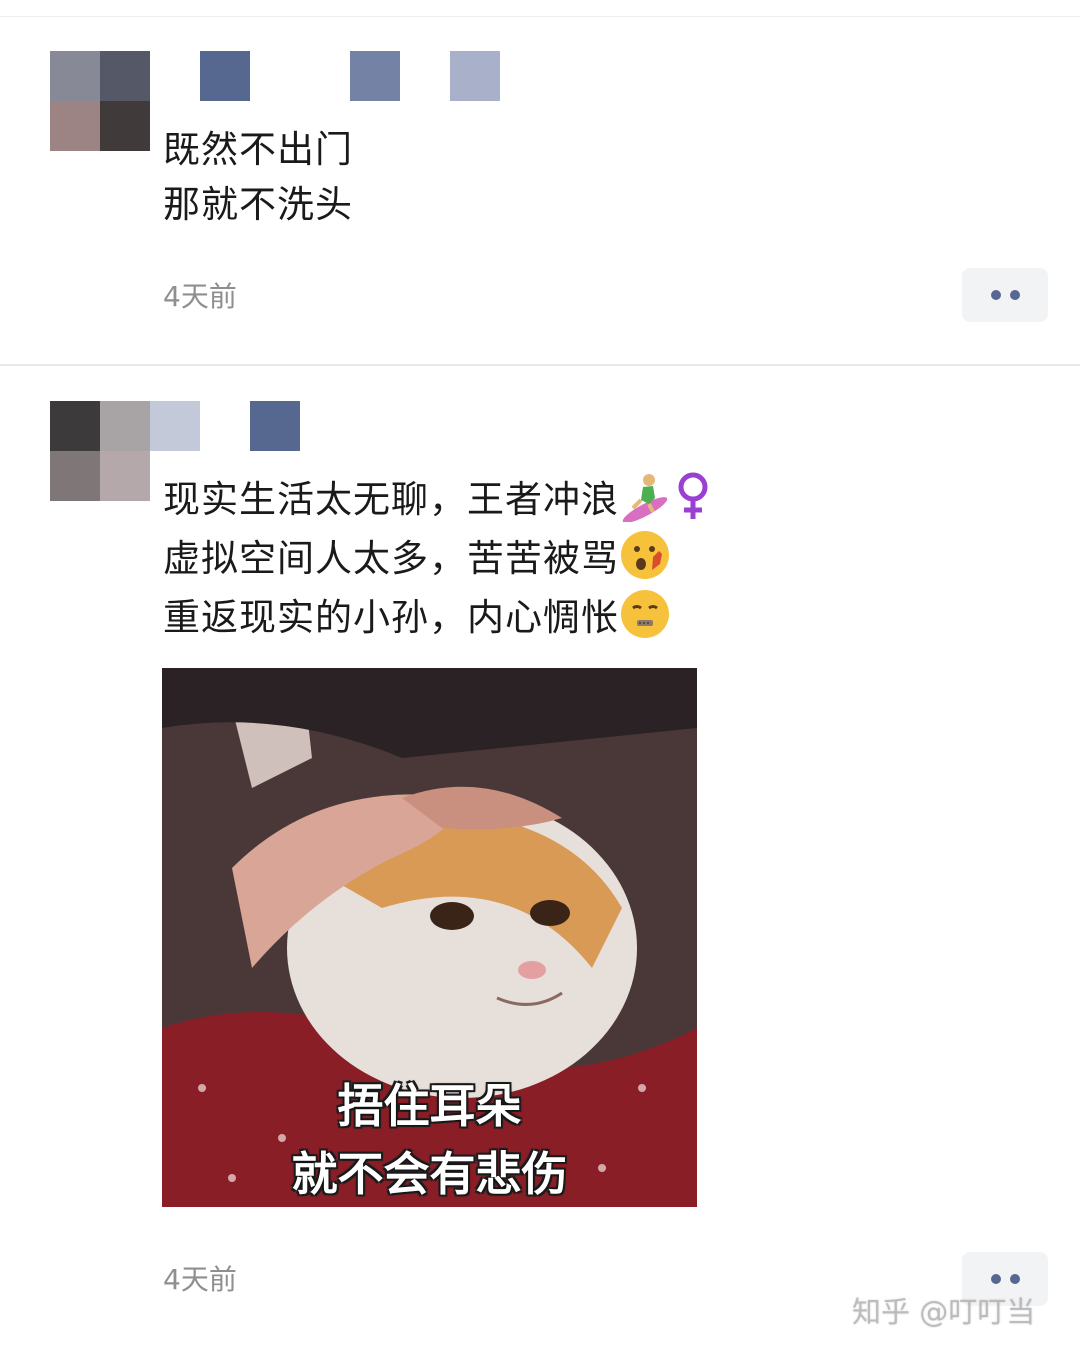 Image resolution: width=1080 pixels, height=1351 pixels. Describe the element at coordinates (645, 614) in the screenshot. I see `zipper-mouth-face-icon` at that location.